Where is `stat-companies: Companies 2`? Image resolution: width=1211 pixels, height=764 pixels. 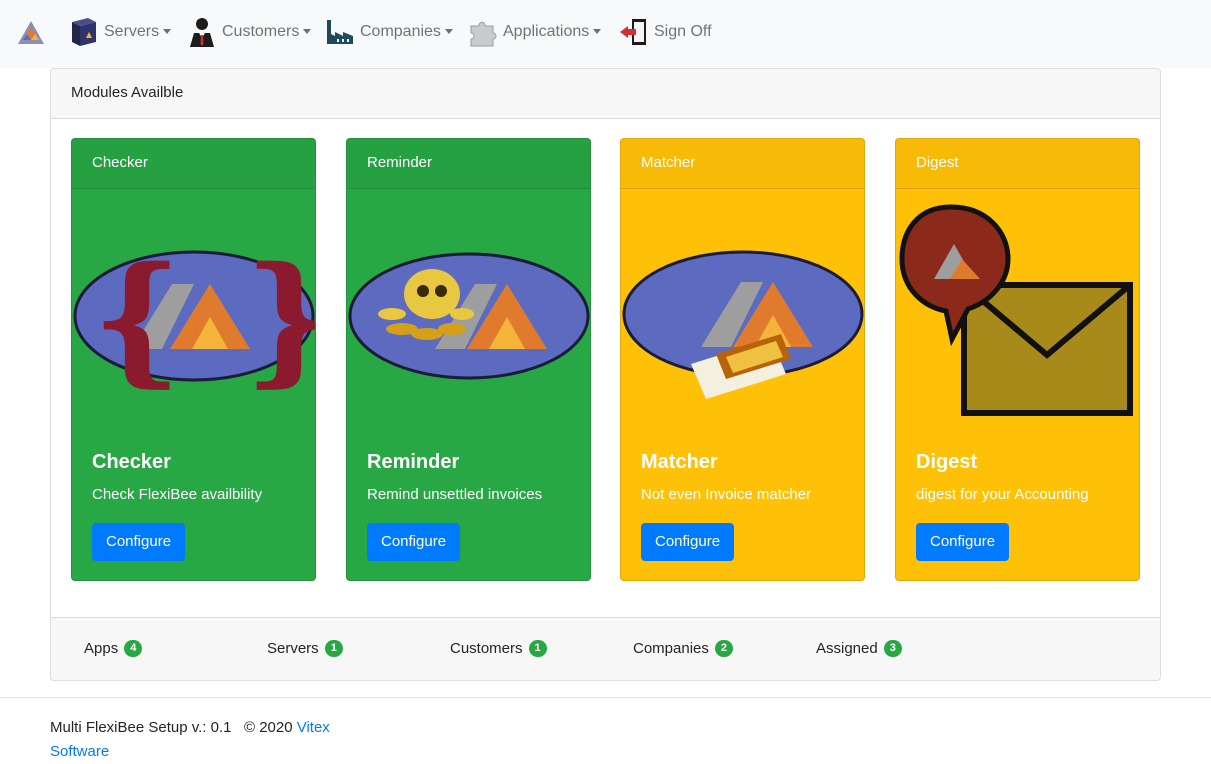
stat-companies: Companies 2 is located at coordinates (683, 648).